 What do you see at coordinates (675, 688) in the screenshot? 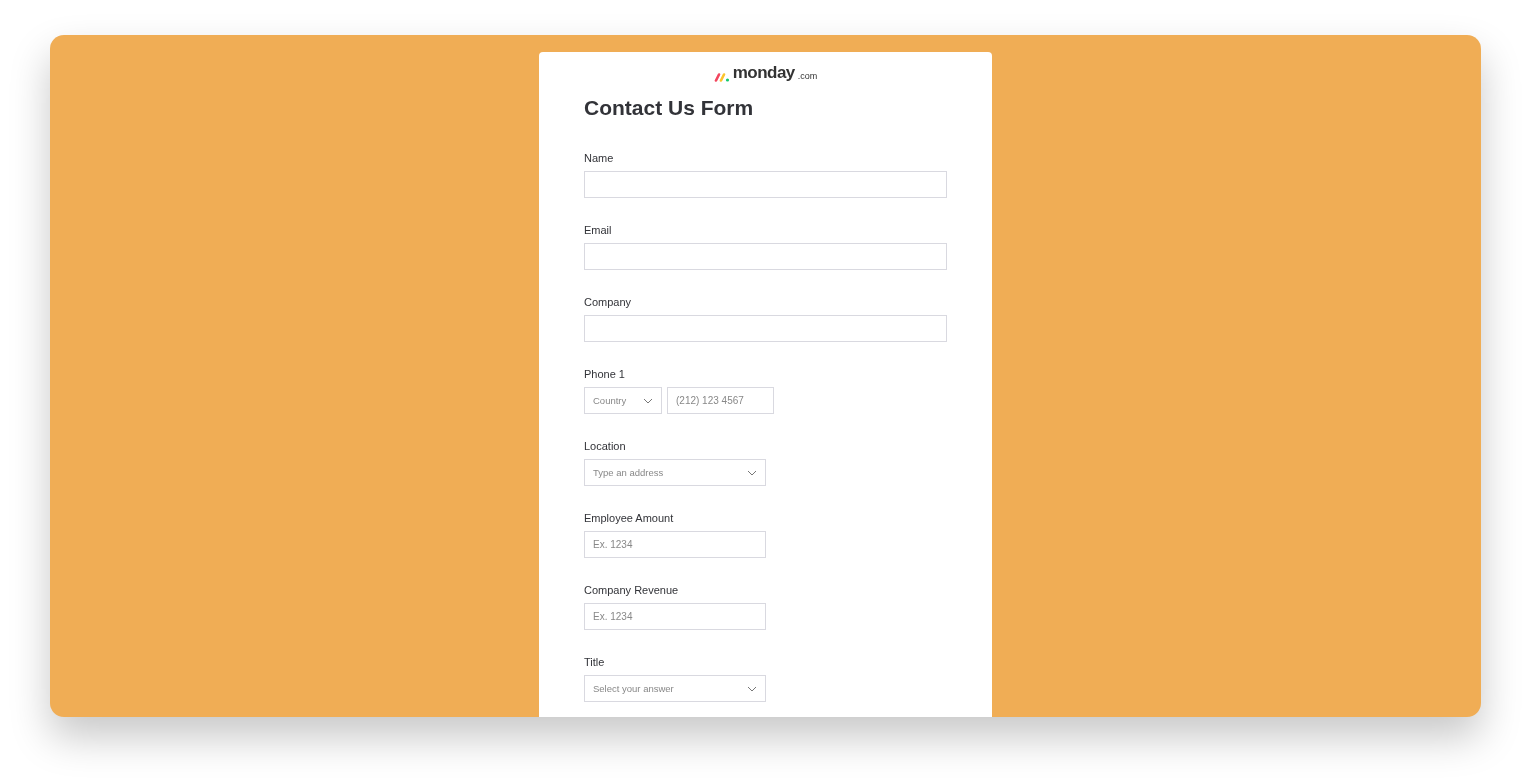
I see `select-dropdown: Select your answer` at bounding box center [675, 688].